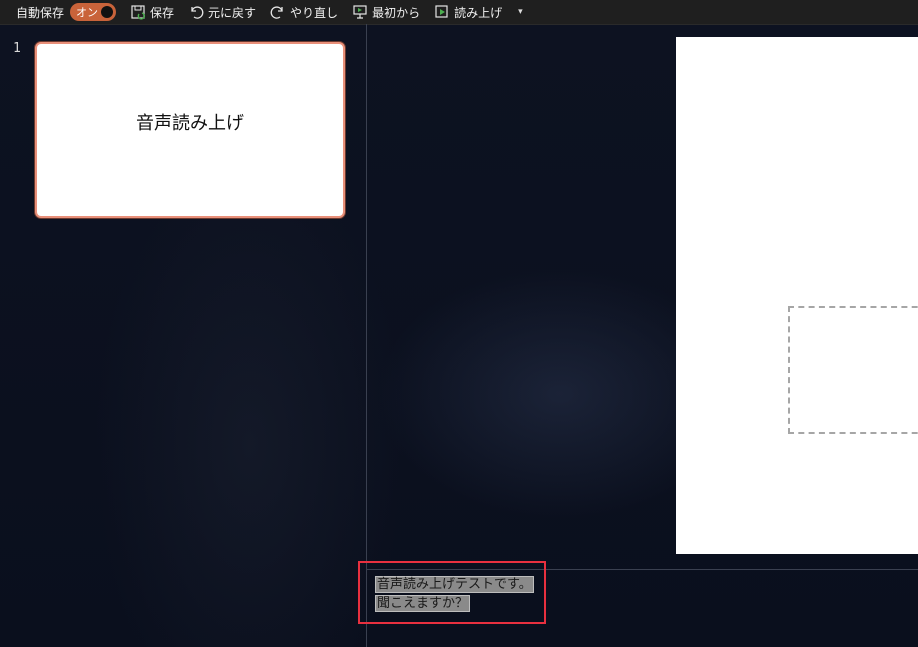 This screenshot has width=918, height=647. I want to click on save-button: 保存, so click(152, 12).